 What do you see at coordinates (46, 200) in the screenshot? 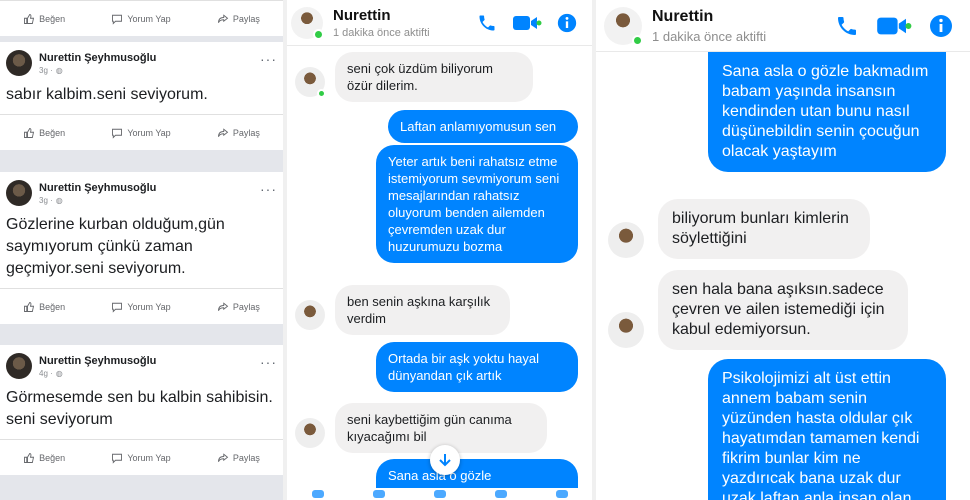
I see `post-time: 3g ·` at bounding box center [46, 200].